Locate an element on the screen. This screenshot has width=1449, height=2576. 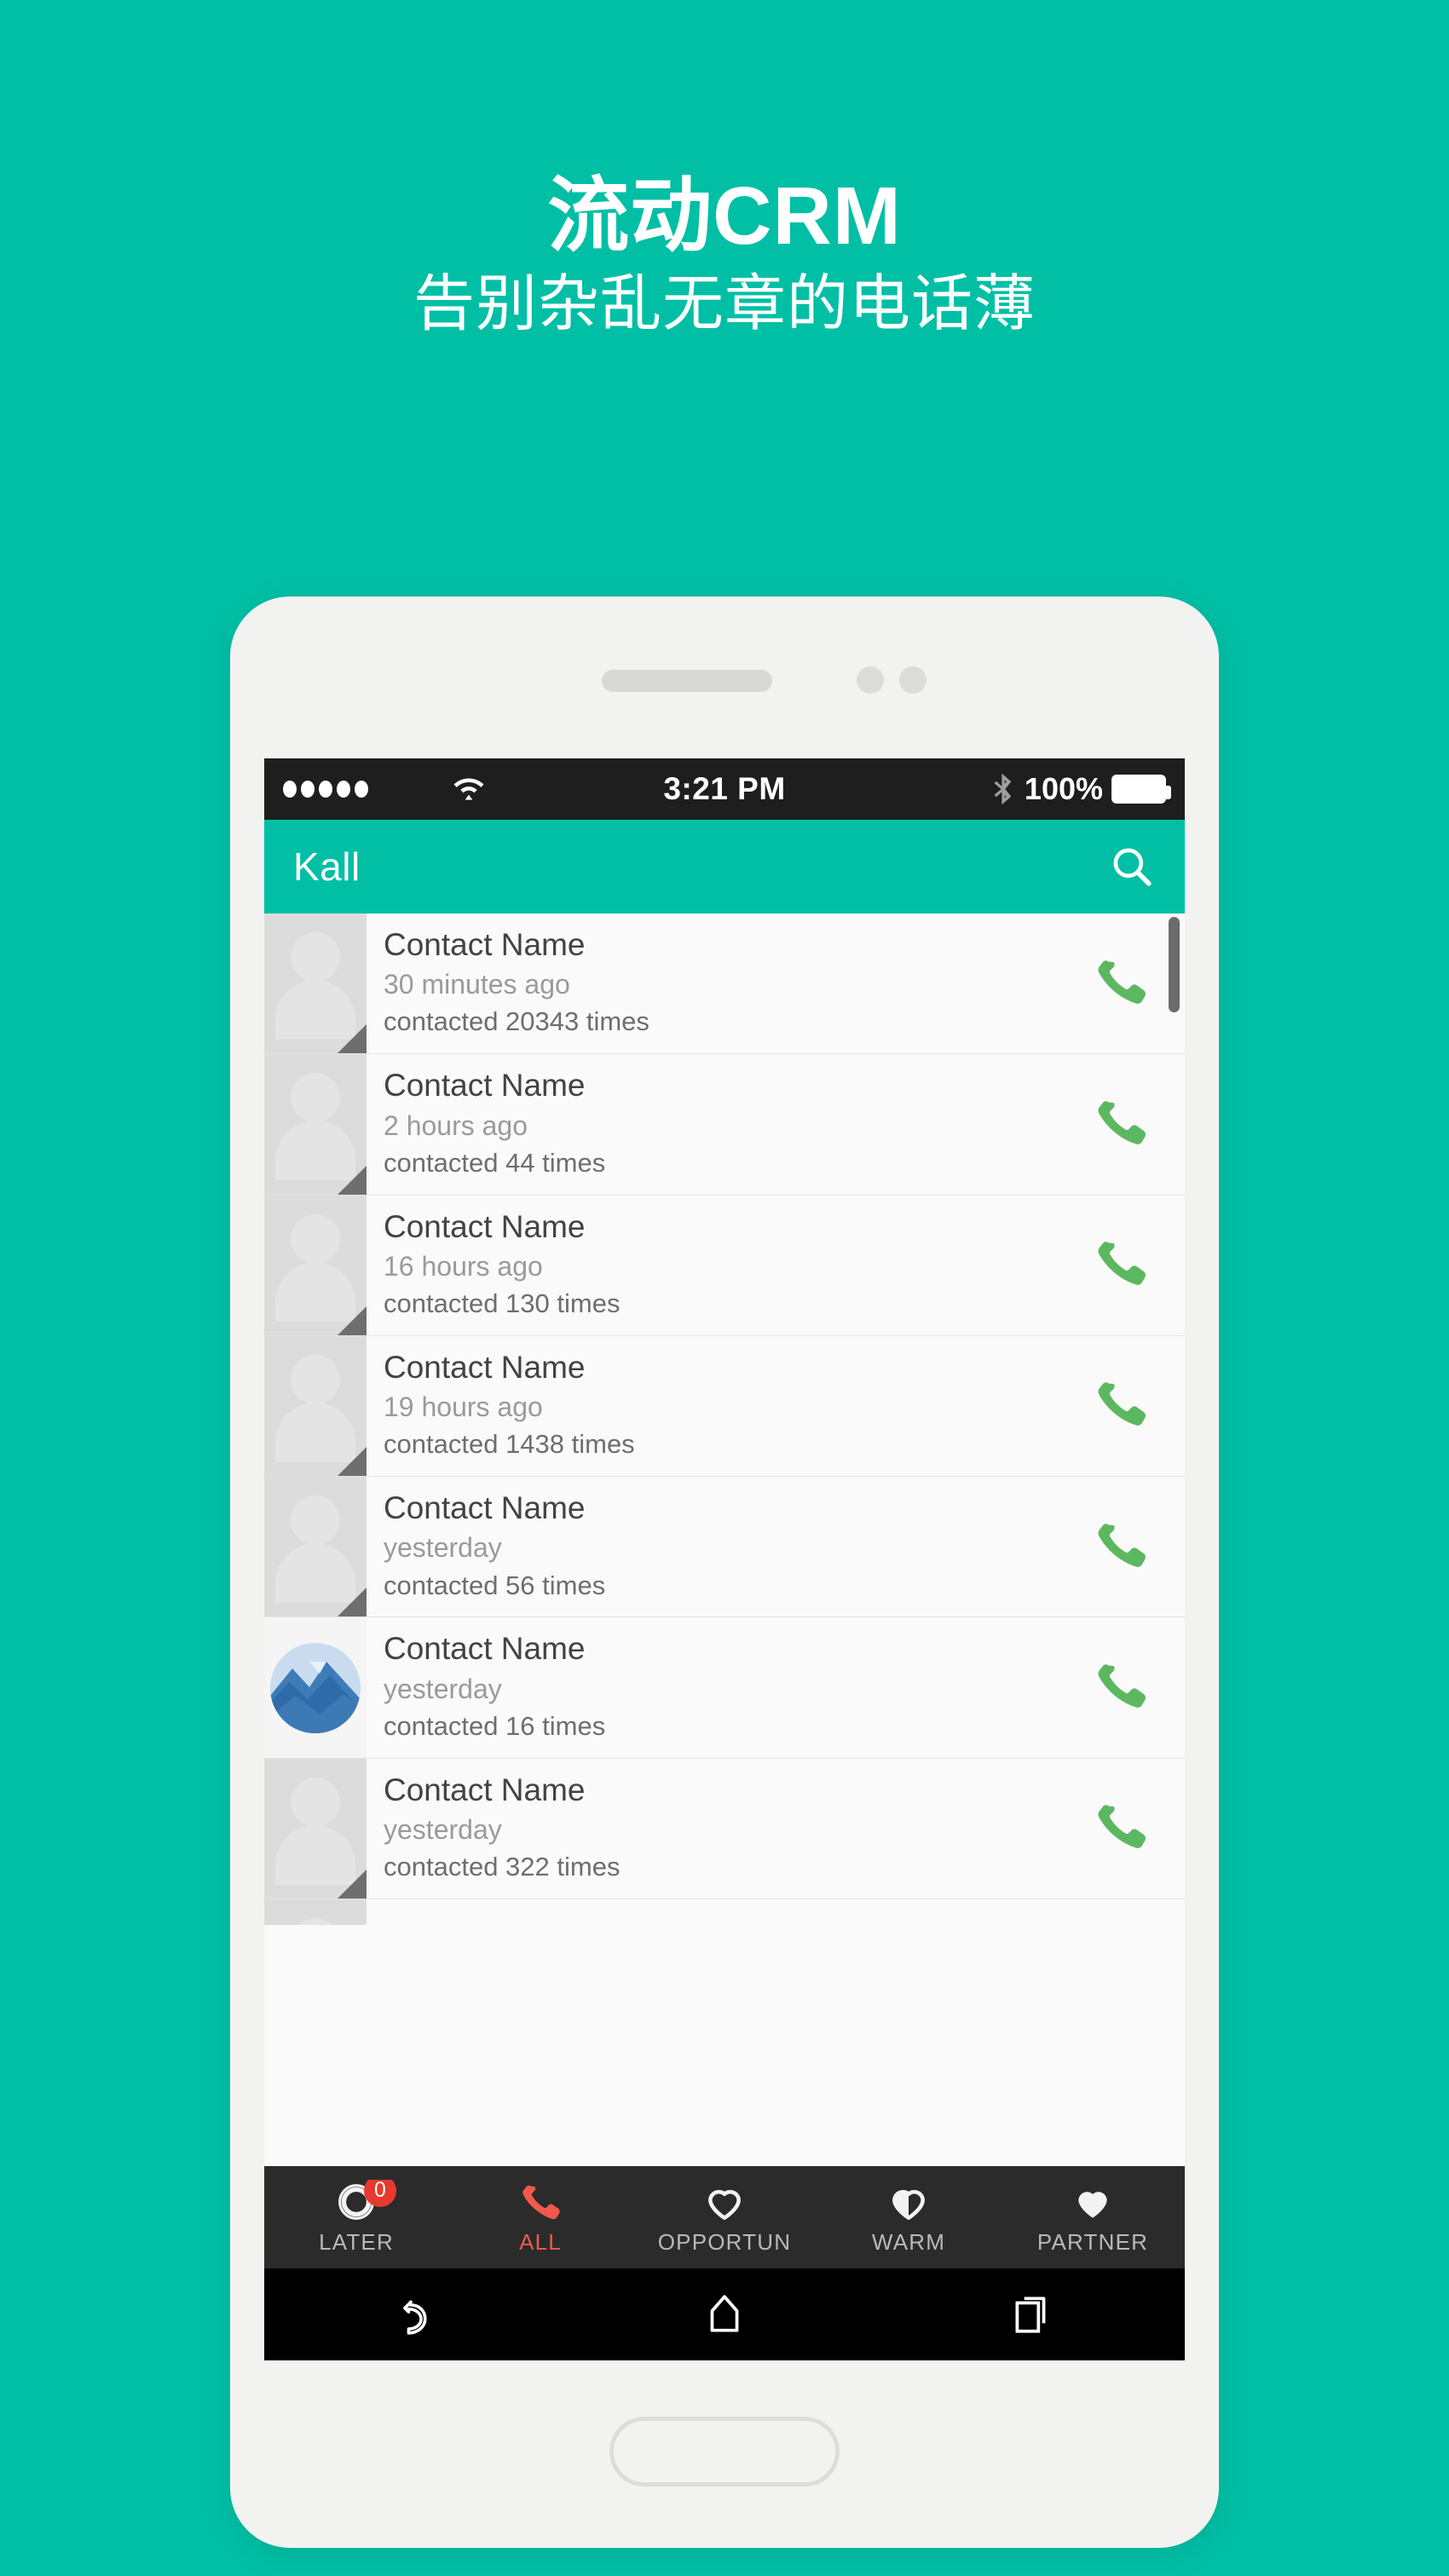
contact-count: contacted 44 times is located at coordinates (495, 1162).